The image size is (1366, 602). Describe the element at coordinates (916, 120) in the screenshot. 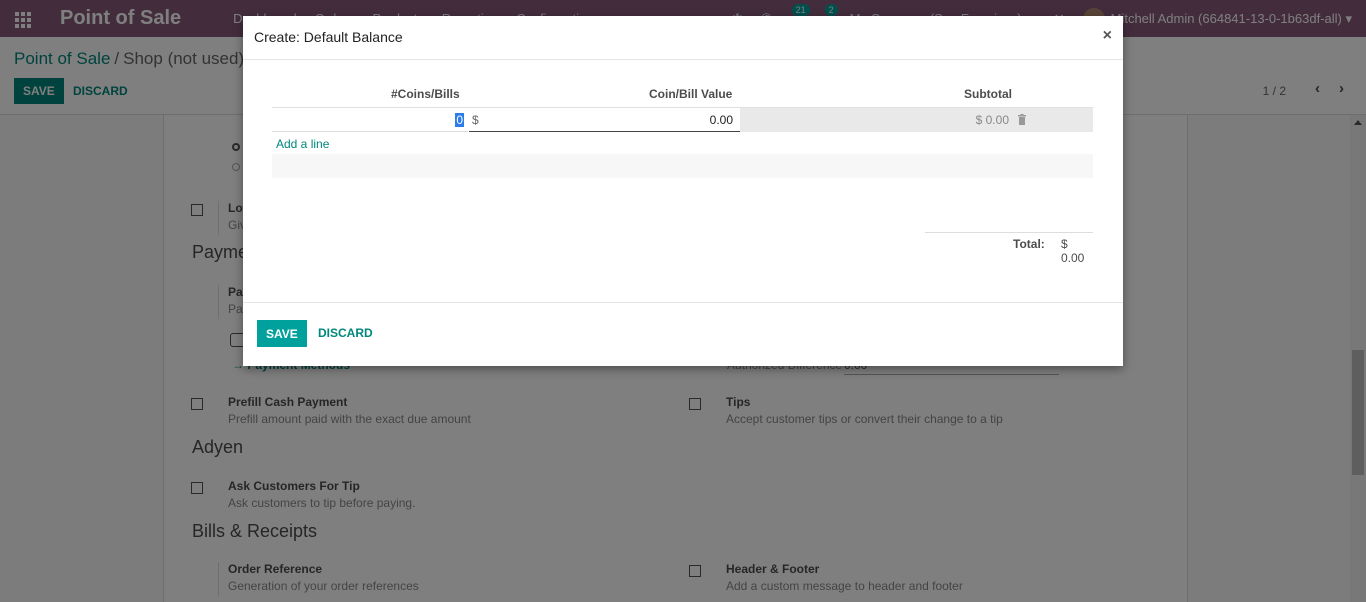

I see `subtotal-cell: $ 0.00` at that location.